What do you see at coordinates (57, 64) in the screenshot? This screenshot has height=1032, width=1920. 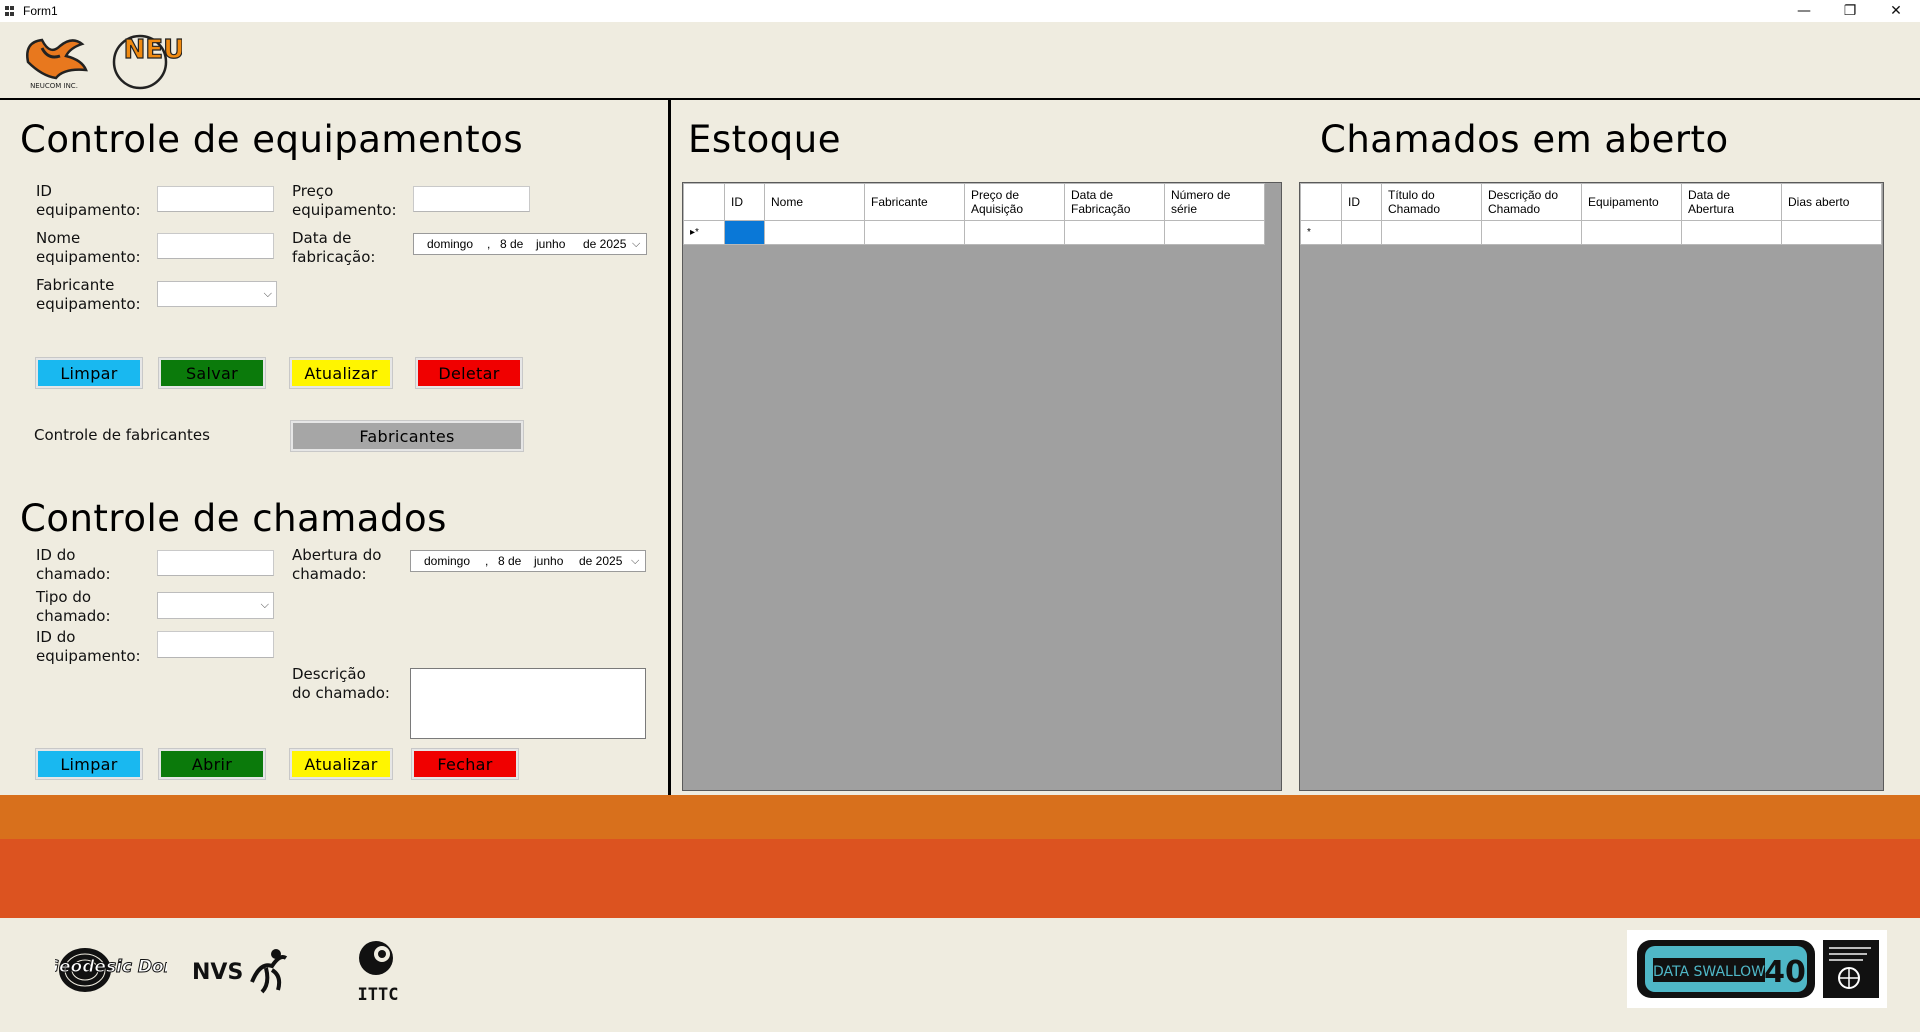 I see `neucom-logo: NEUCOM INC.` at bounding box center [57, 64].